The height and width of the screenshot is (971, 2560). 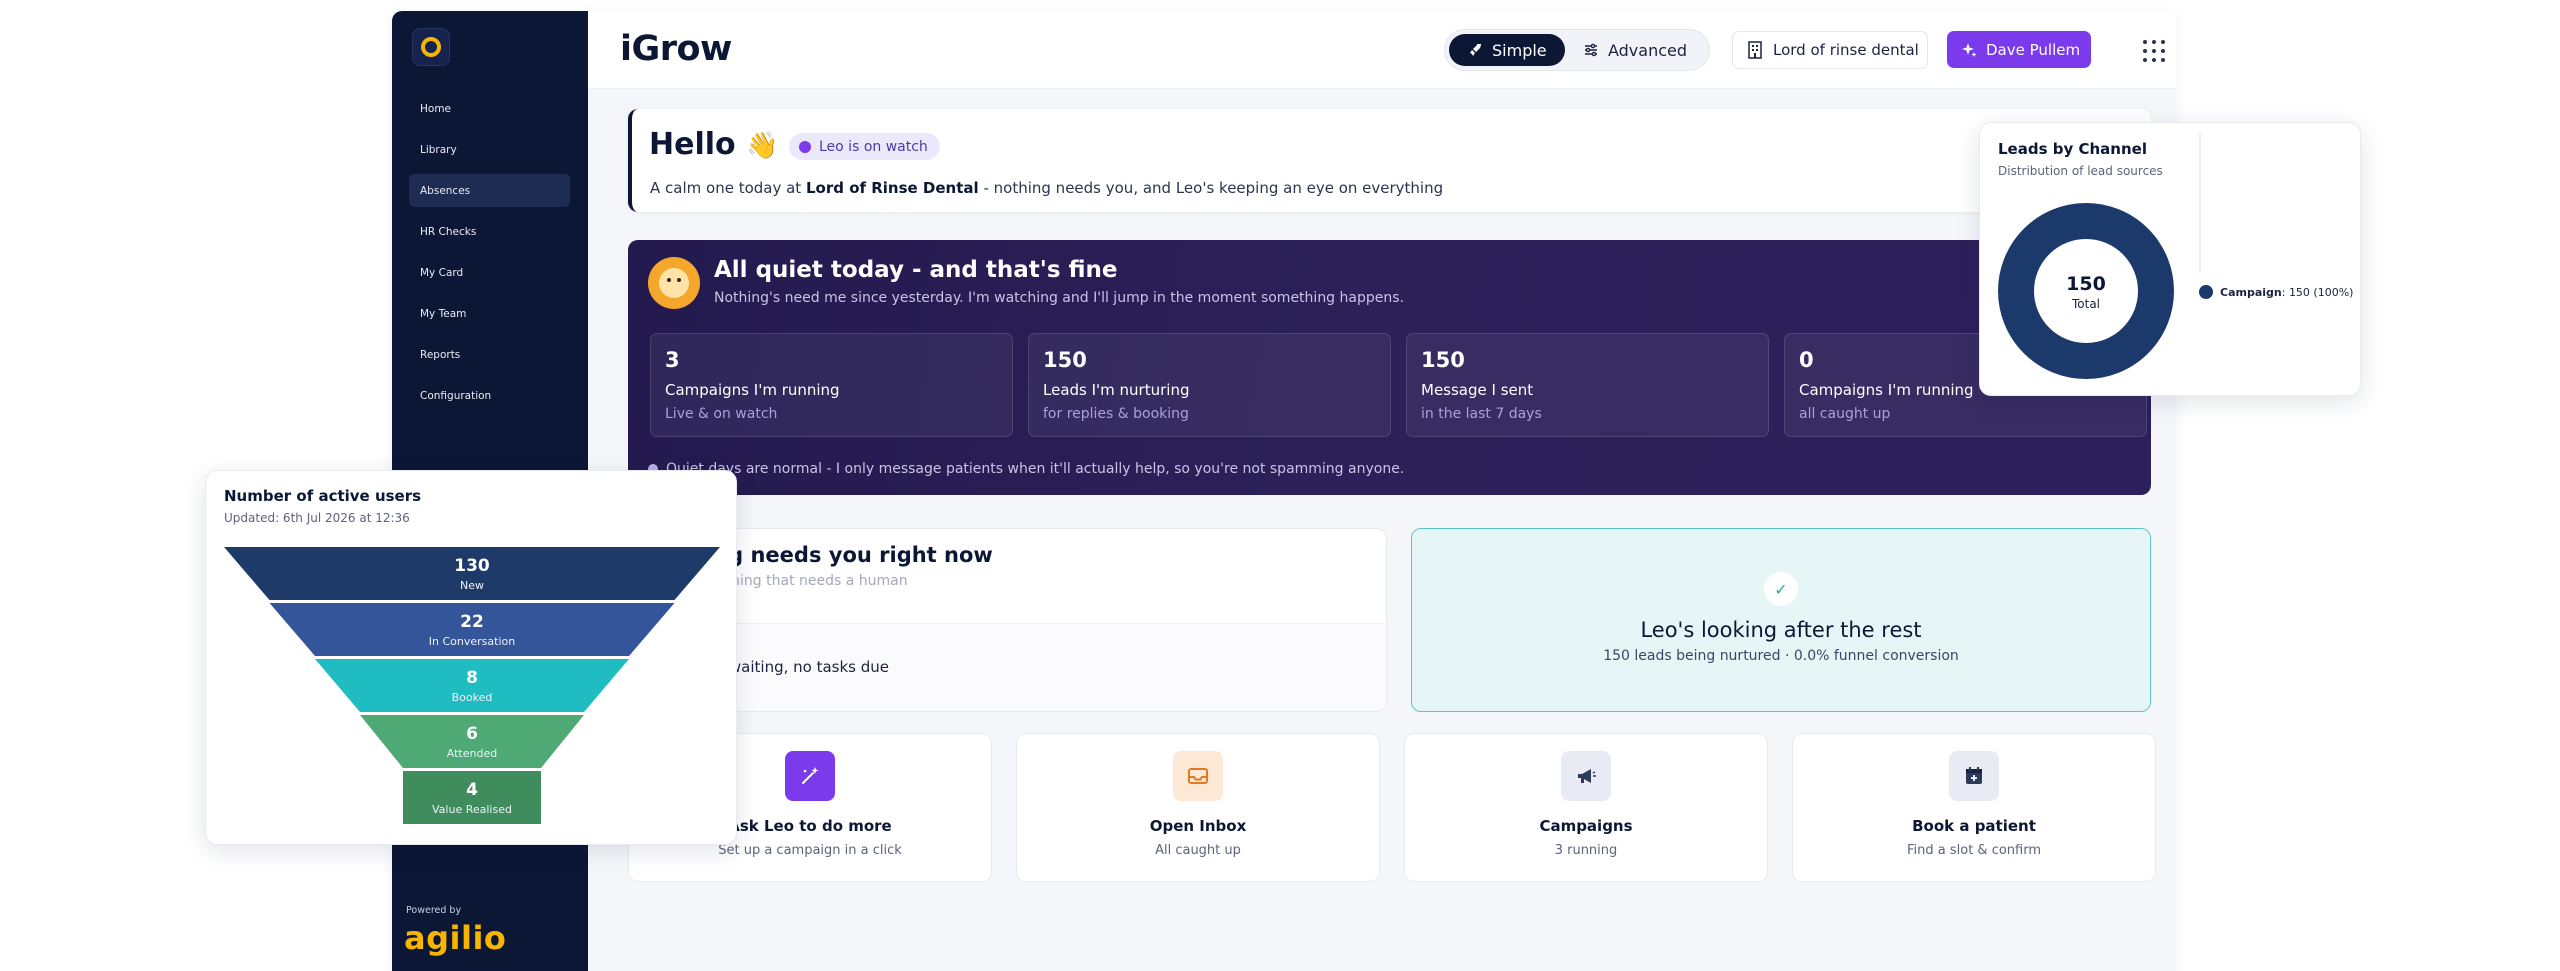 I want to click on chart-title: Leads by Channel, so click(x=2072, y=149).